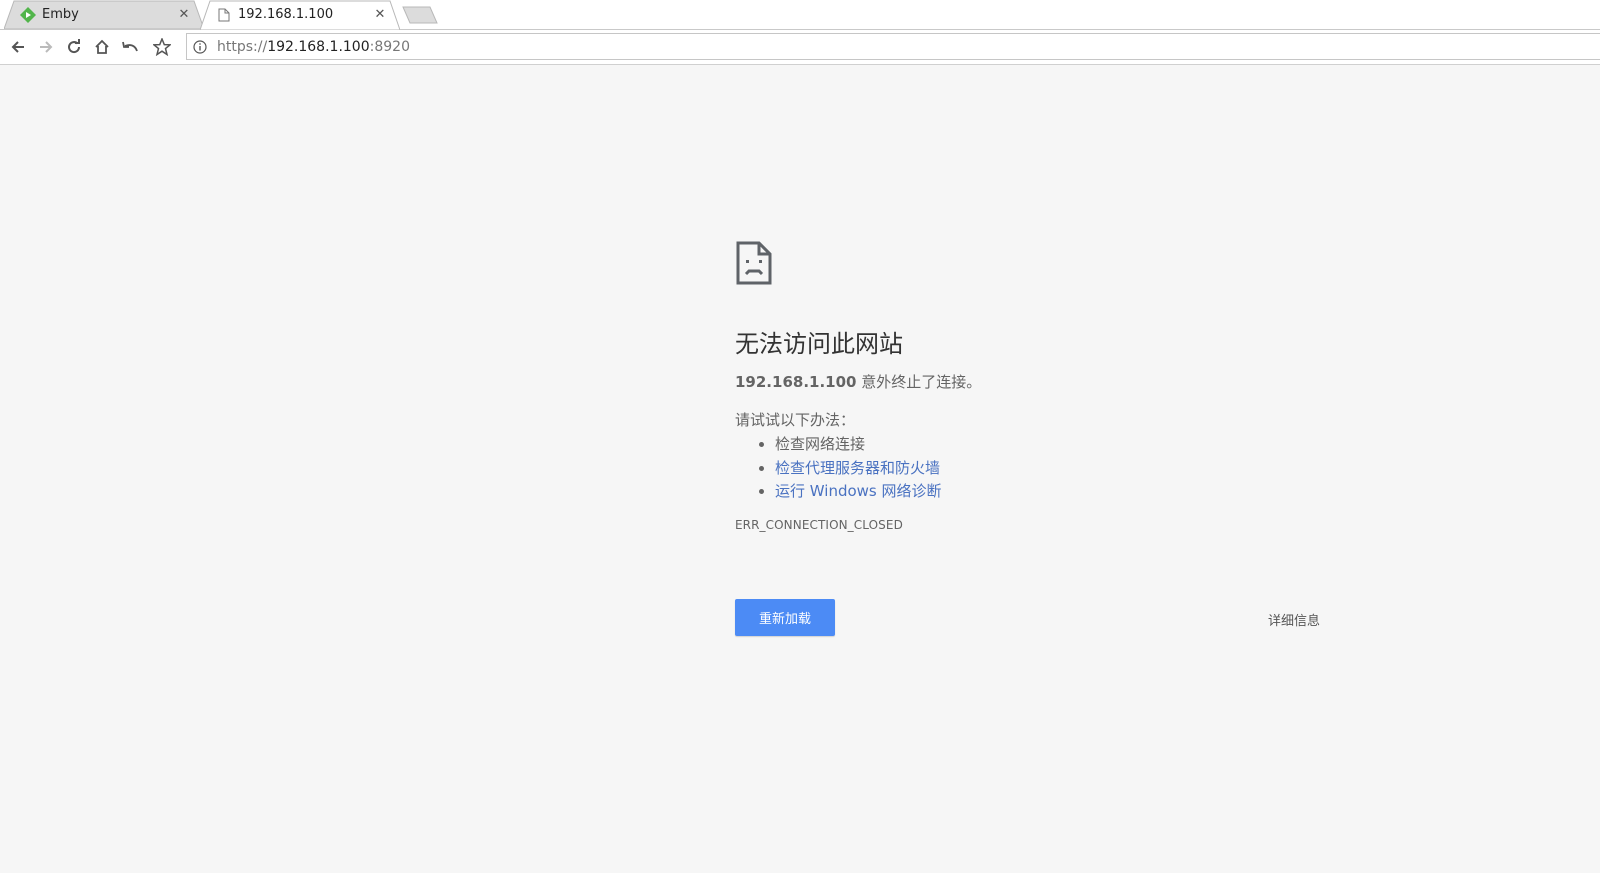  Describe the element at coordinates (795, 420) in the screenshot. I see `suggestions-heading: 请试试以下办法：` at that location.